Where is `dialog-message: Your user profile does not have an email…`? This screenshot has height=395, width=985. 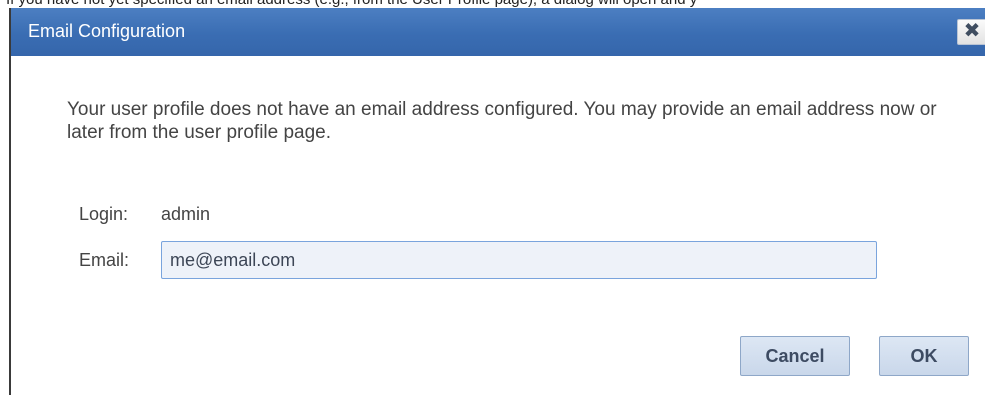 dialog-message: Your user profile does not have an email… is located at coordinates (502, 121).